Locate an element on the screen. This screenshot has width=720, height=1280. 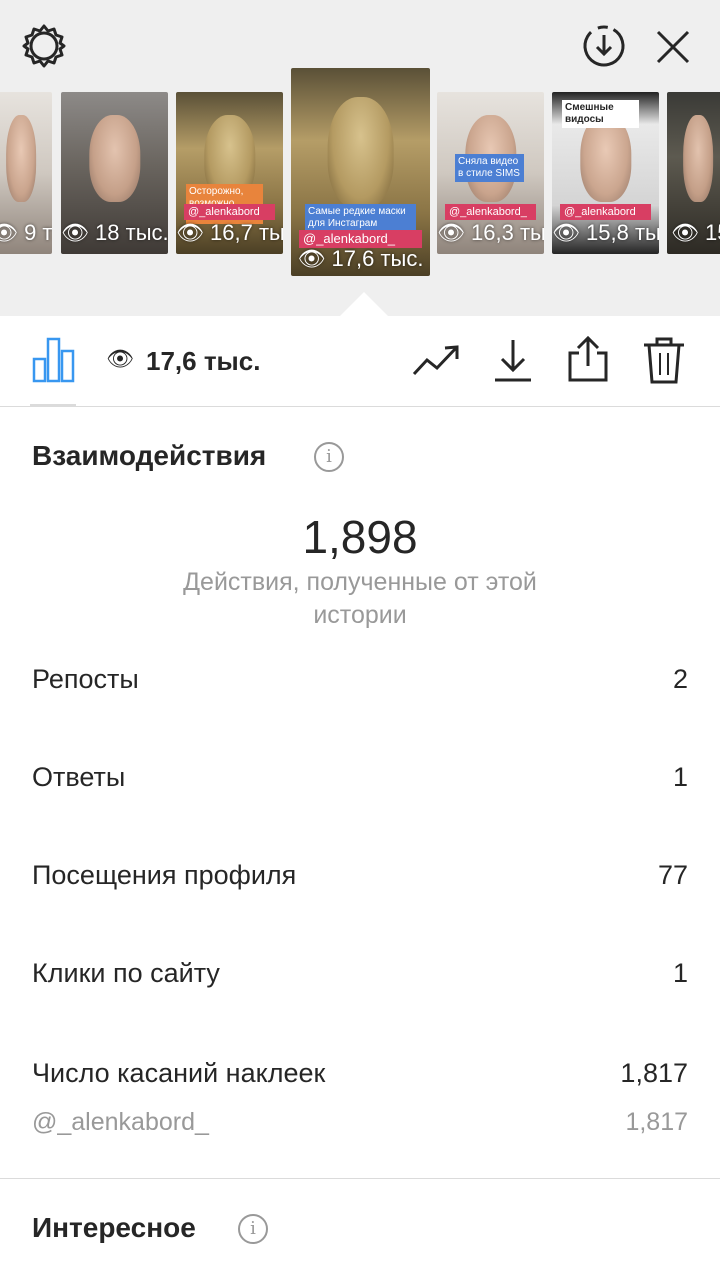
story-thumbnail: Смешные видосы @_alenkabord 👁 15,8 тыс. is located at coordinates (605, 173).